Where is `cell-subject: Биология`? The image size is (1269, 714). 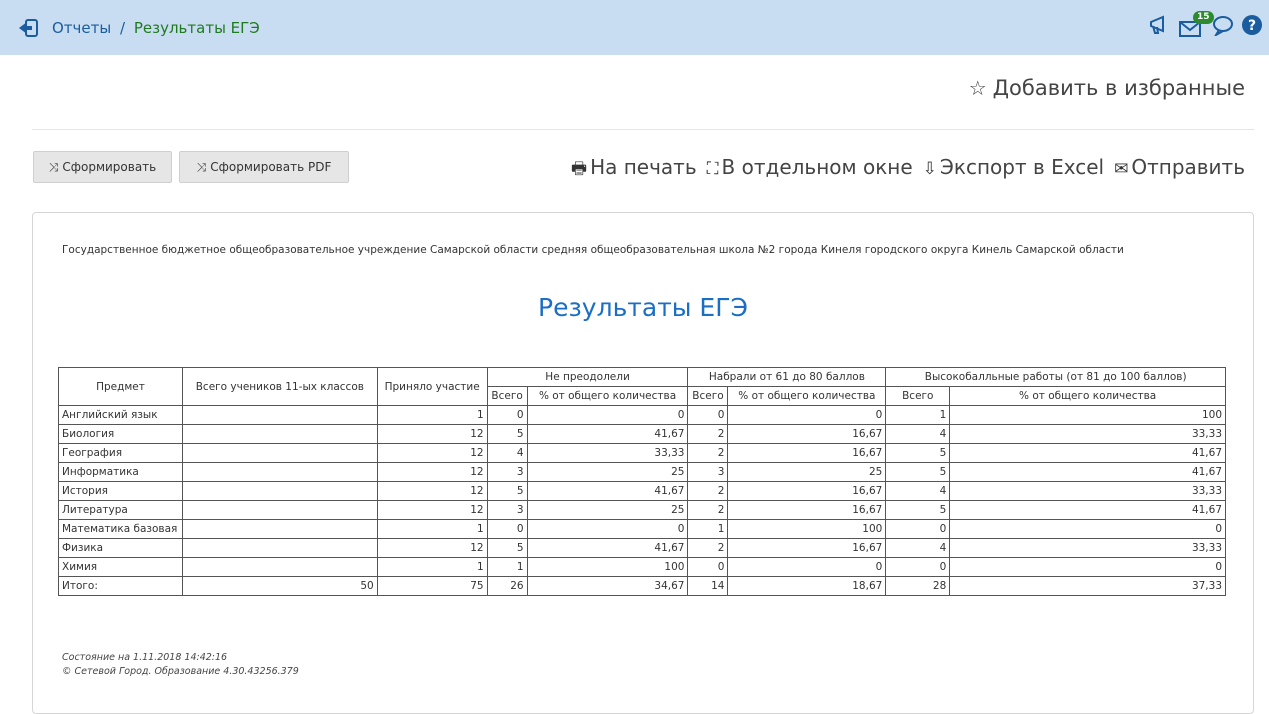 cell-subject: Биология is located at coordinates (120, 434).